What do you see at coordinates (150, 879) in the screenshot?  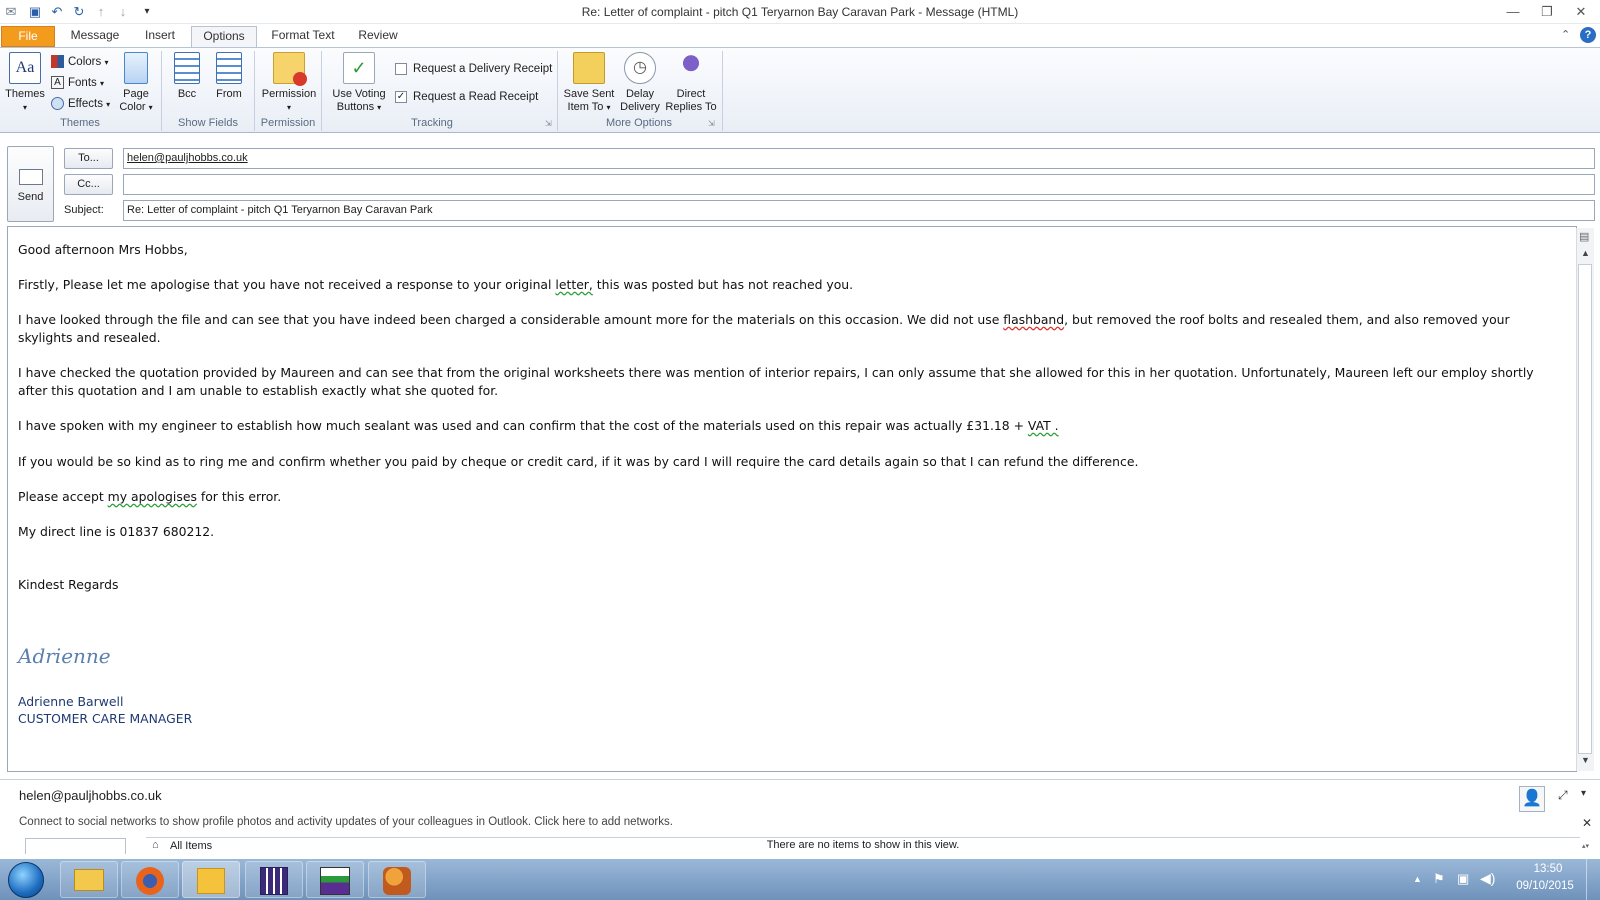 I see `taskbar-firefox-button` at bounding box center [150, 879].